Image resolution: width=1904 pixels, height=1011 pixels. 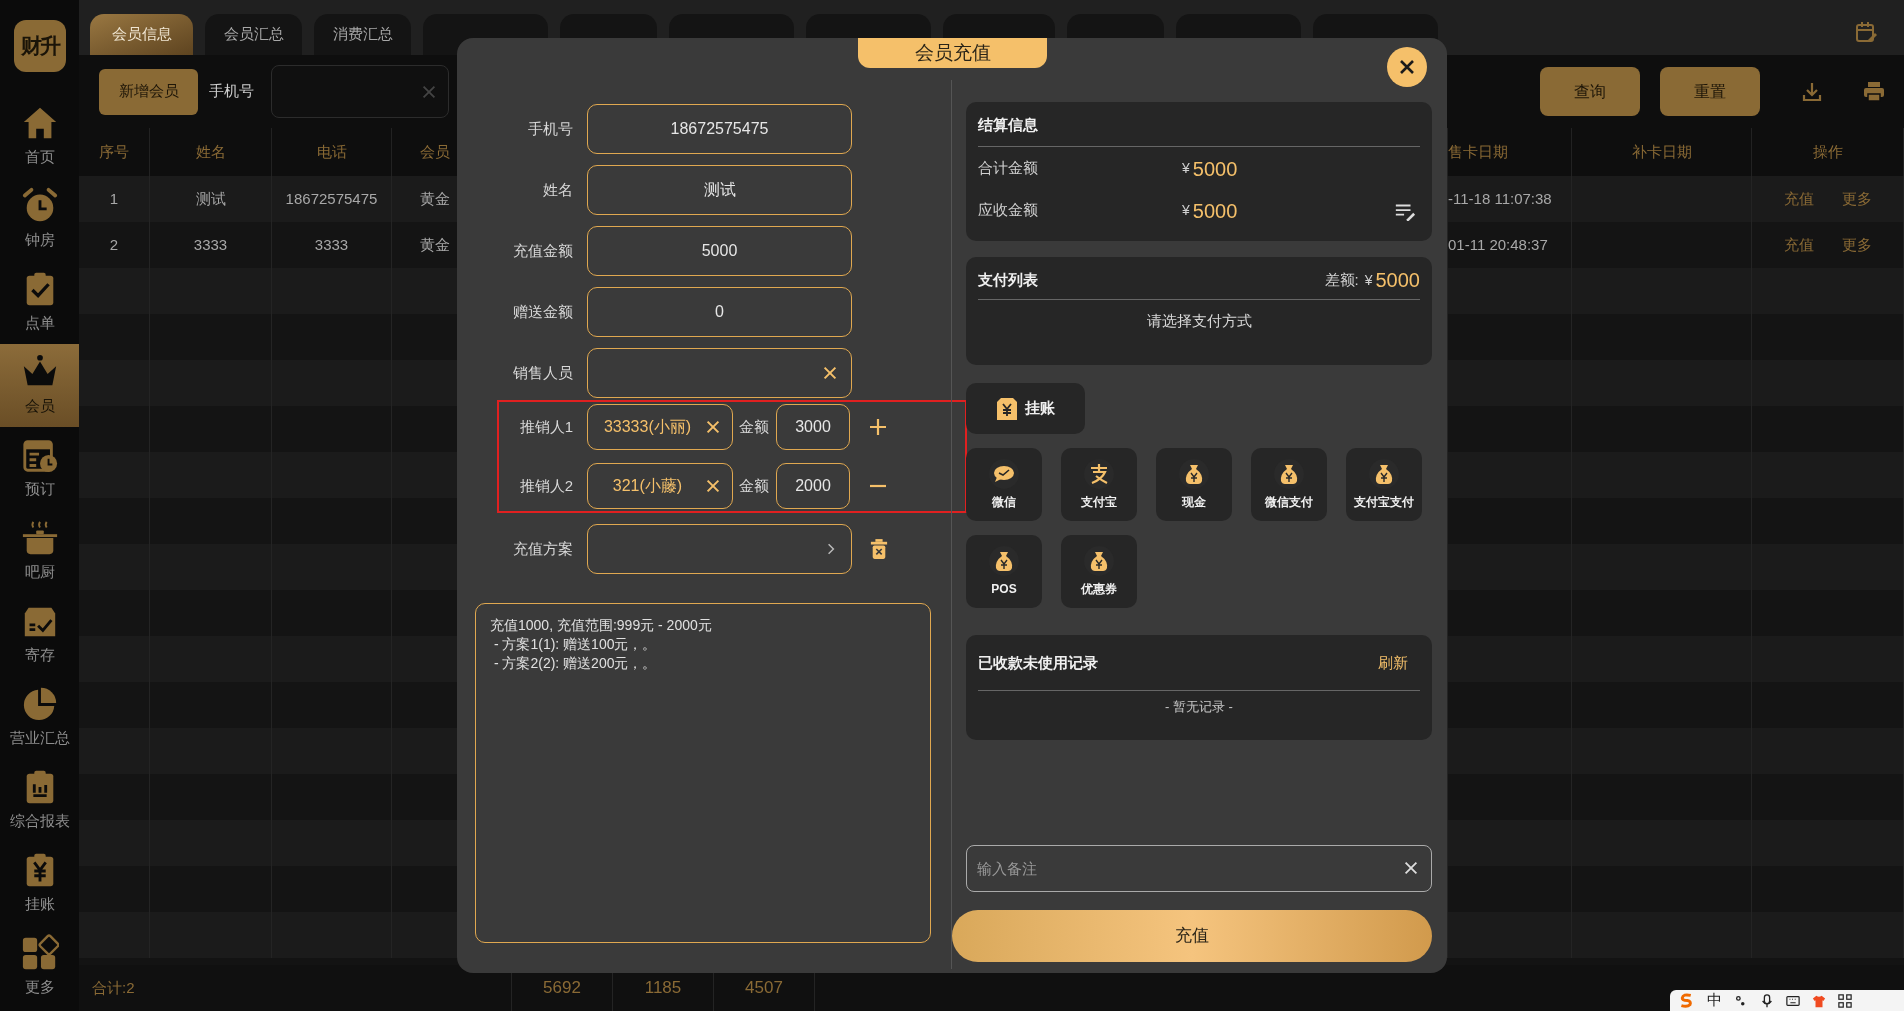 What do you see at coordinates (1194, 484) in the screenshot?
I see `payment-method-button: 现金` at bounding box center [1194, 484].